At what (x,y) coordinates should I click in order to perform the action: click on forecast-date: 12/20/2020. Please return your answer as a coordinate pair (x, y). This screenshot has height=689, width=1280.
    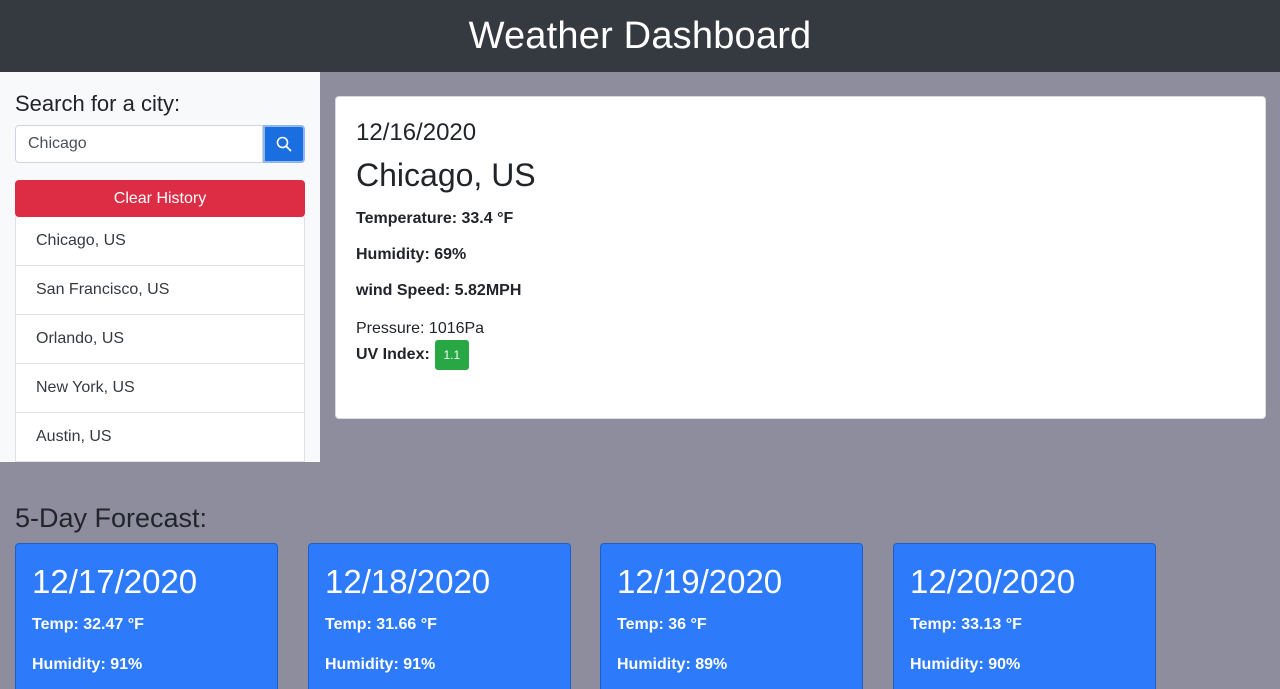
    Looking at the image, I should click on (993, 581).